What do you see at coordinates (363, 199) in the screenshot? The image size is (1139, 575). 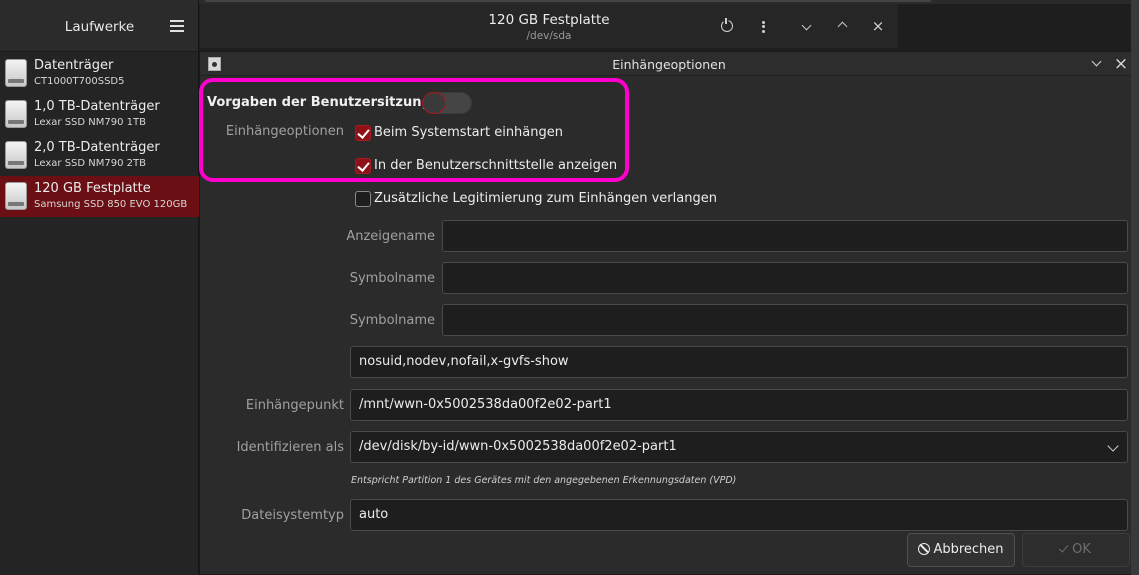 I see `require-auth-checkbox` at bounding box center [363, 199].